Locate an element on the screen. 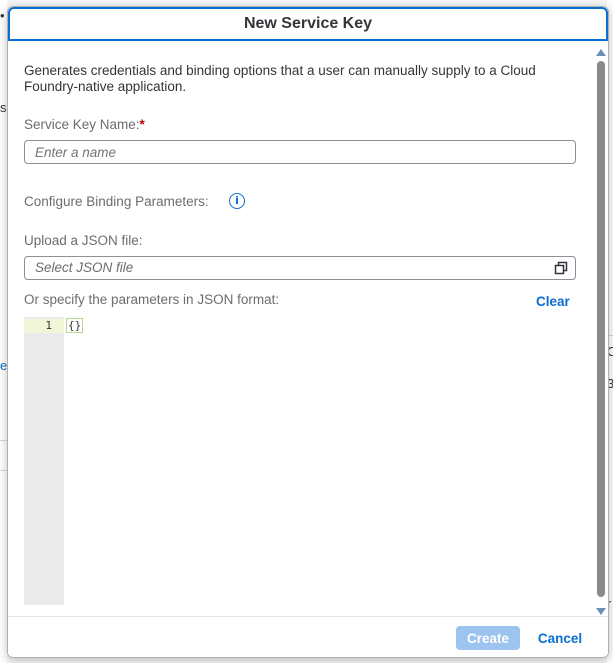 Image resolution: width=613 pixels, height=663 pixels. window-restore-icon is located at coordinates (561, 268).